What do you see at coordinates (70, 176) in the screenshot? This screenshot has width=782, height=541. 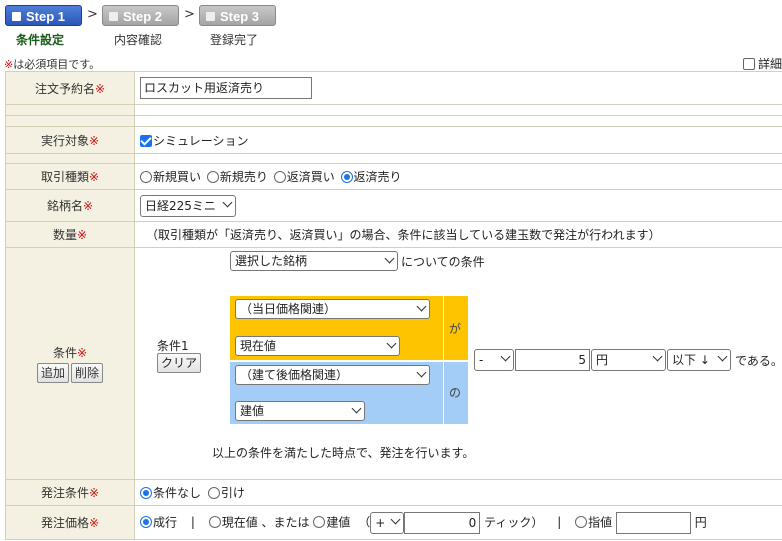 I see `trade-type-label: 取引種類※` at bounding box center [70, 176].